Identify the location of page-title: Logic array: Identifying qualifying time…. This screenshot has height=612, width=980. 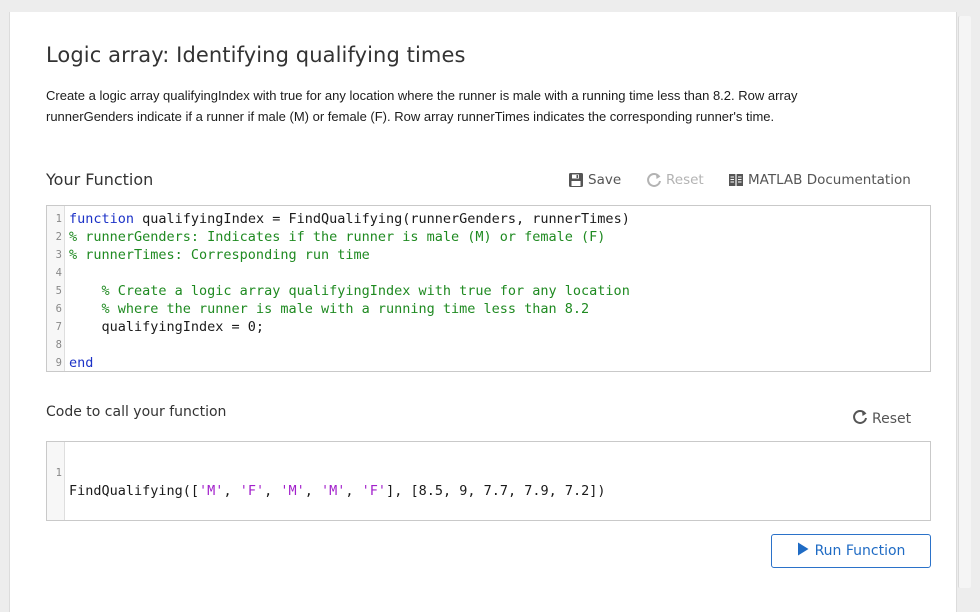
(256, 55).